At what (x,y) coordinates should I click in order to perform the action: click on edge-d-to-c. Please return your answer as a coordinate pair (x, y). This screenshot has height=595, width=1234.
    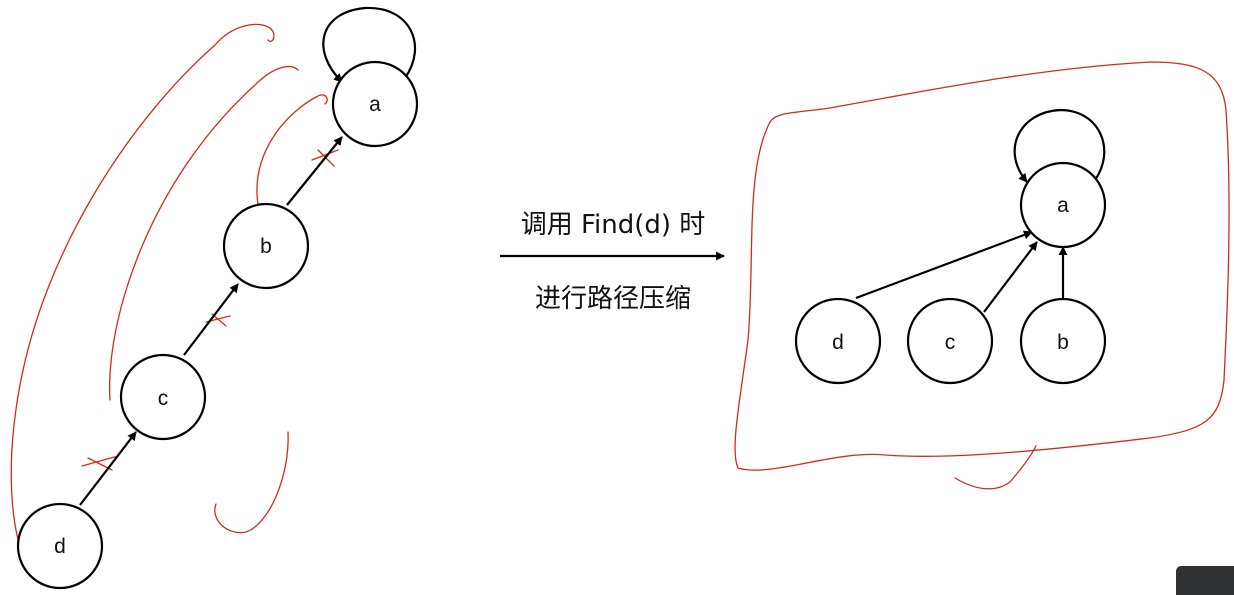
    Looking at the image, I should click on (108, 468).